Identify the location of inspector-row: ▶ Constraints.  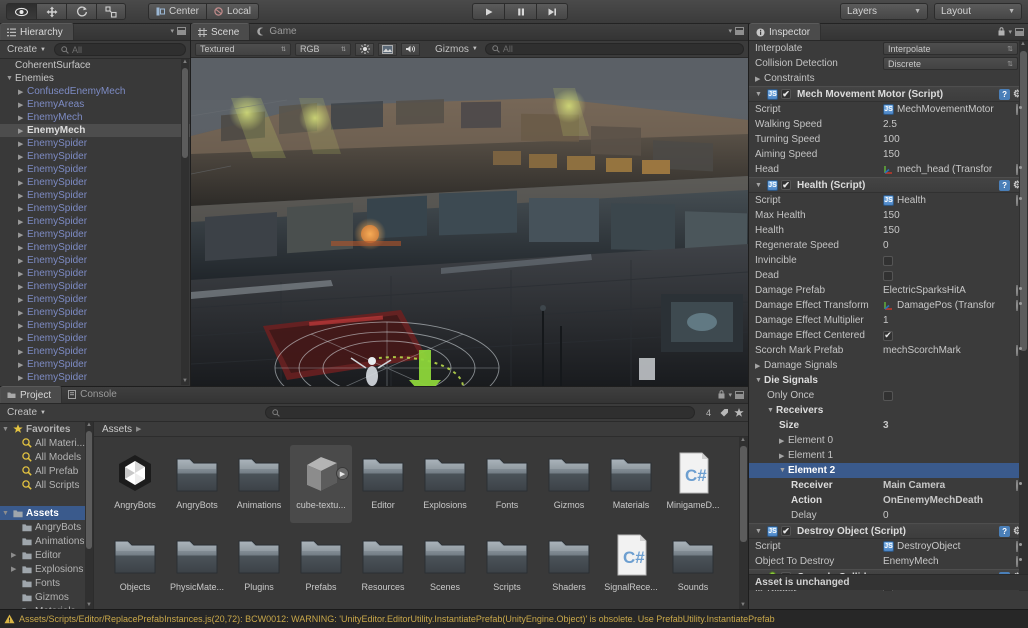
(888, 78).